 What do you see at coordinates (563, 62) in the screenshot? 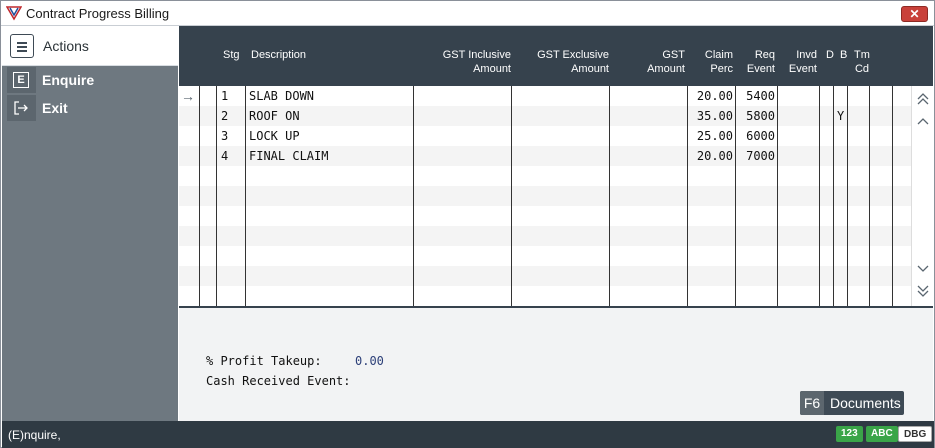
I see `column-header-gst-exclusive: GST Exclusive Amount` at bounding box center [563, 62].